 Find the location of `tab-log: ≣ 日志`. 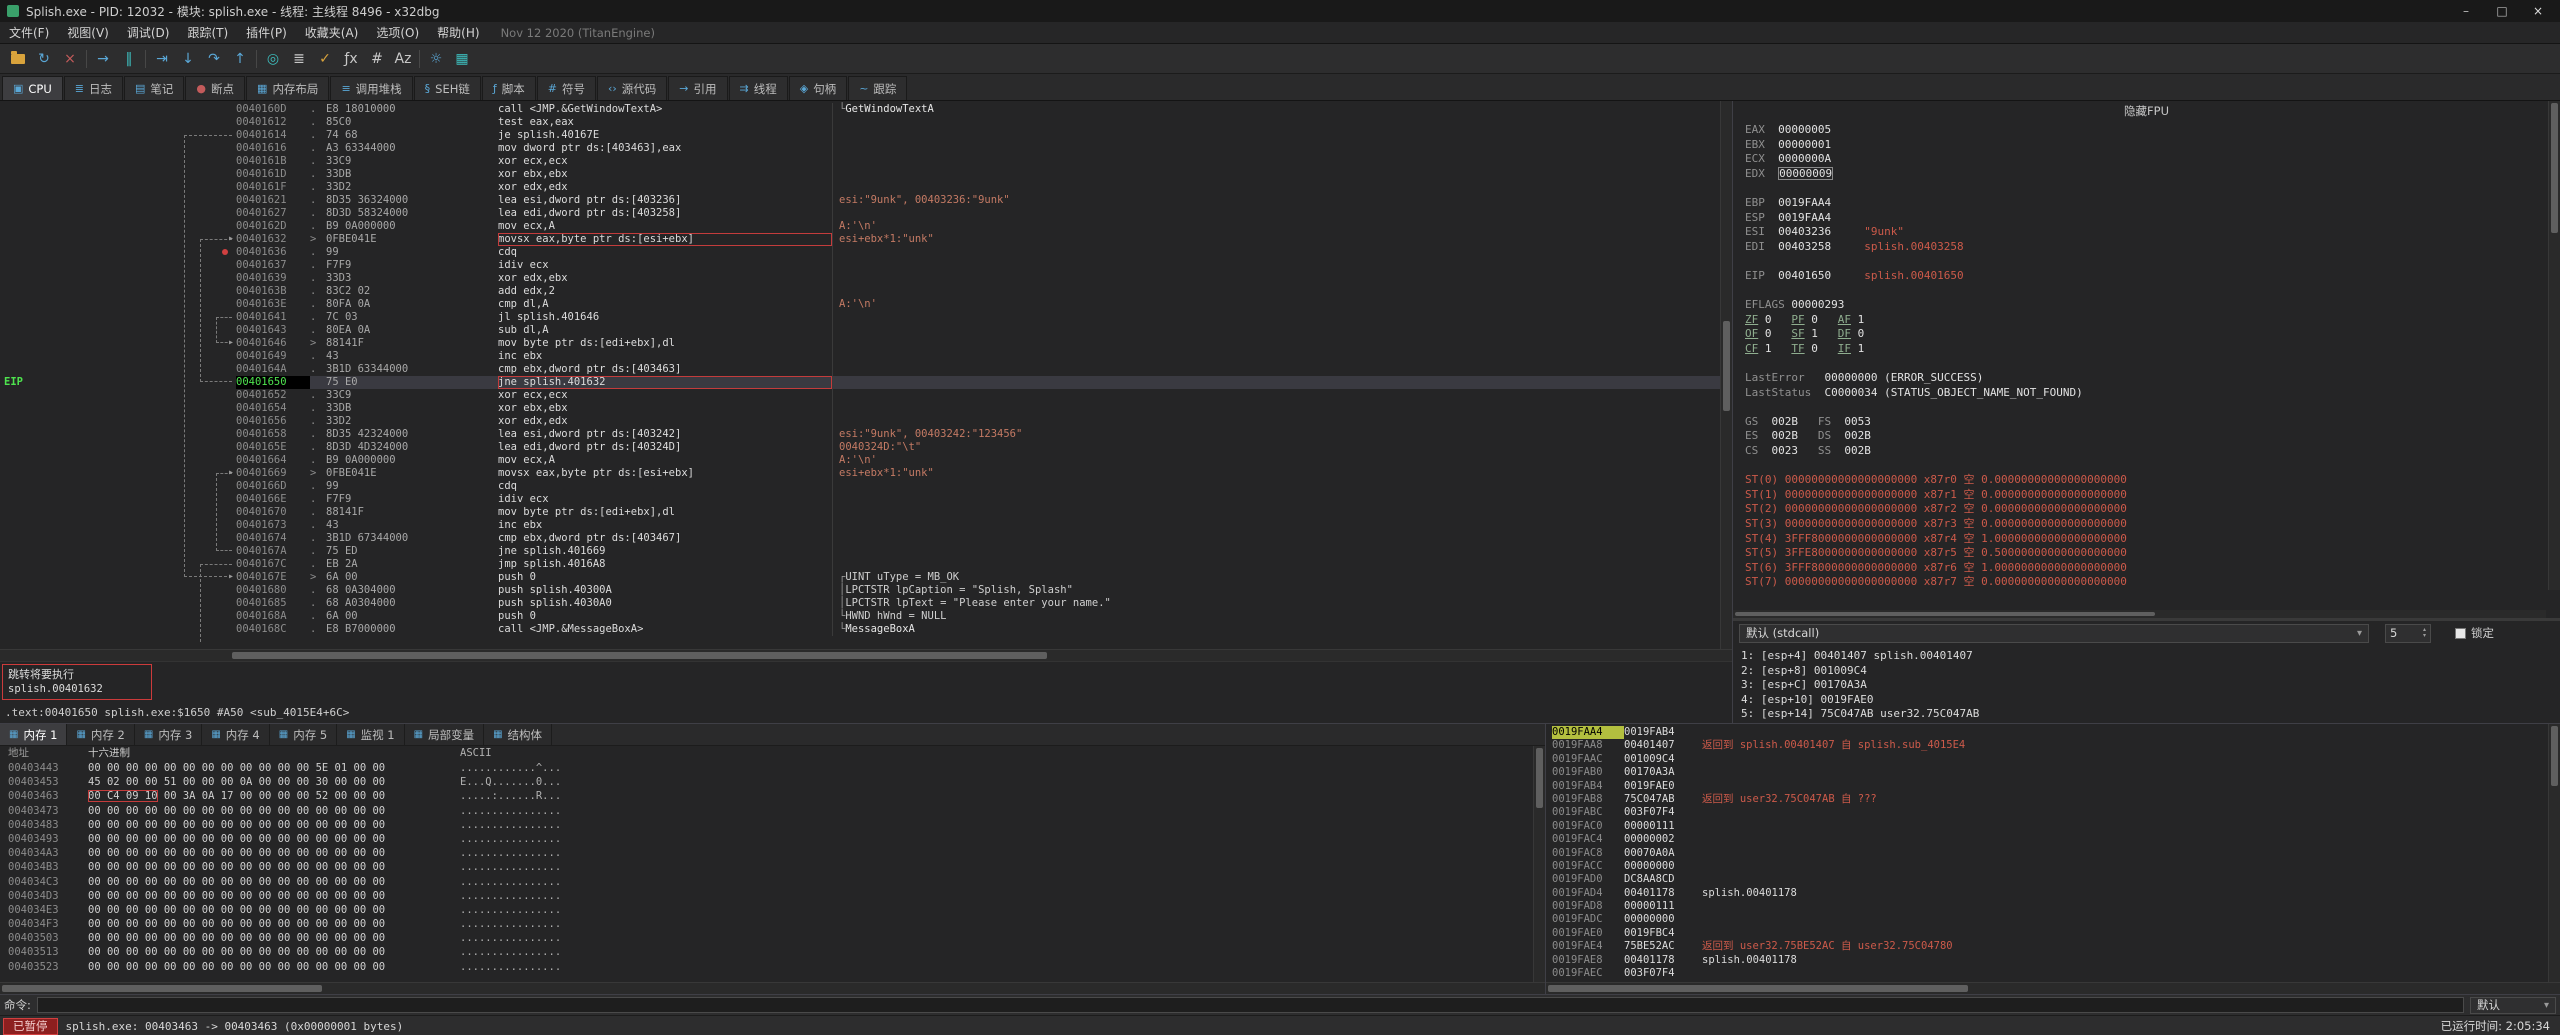

tab-log: ≣ 日志 is located at coordinates (93, 88).